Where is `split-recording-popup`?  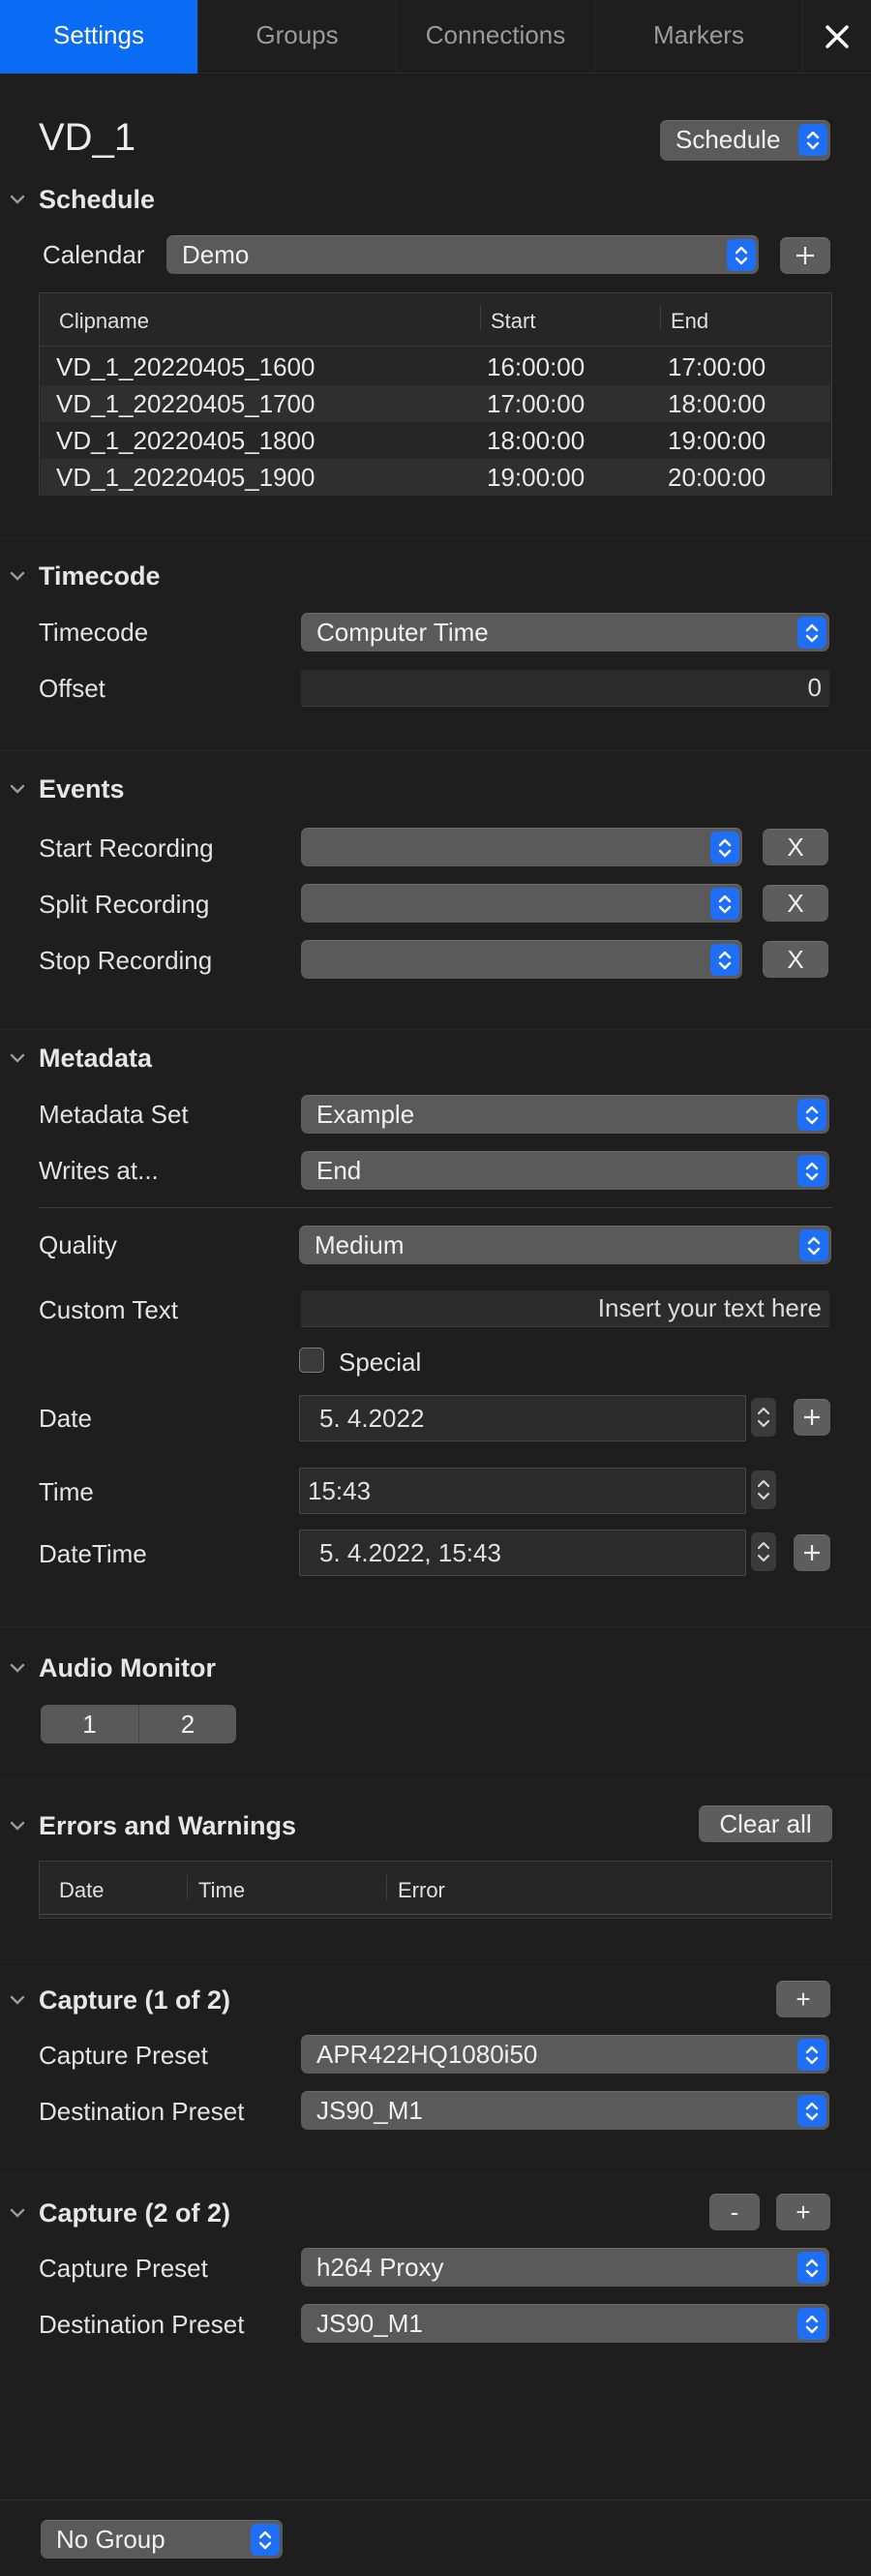
split-recording-popup is located at coordinates (521, 903).